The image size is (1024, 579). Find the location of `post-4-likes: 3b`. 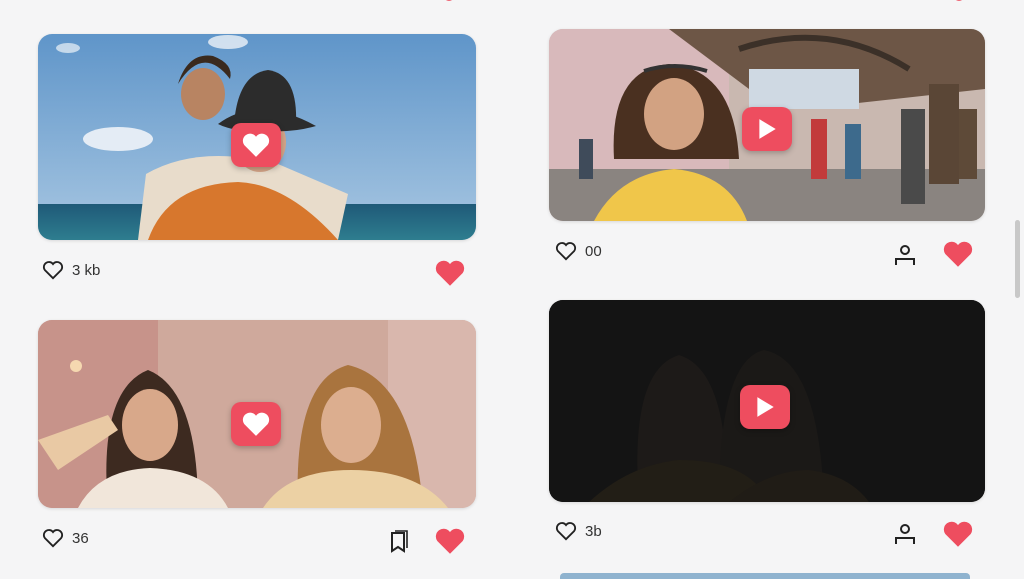

post-4-likes: 3b is located at coordinates (578, 531).